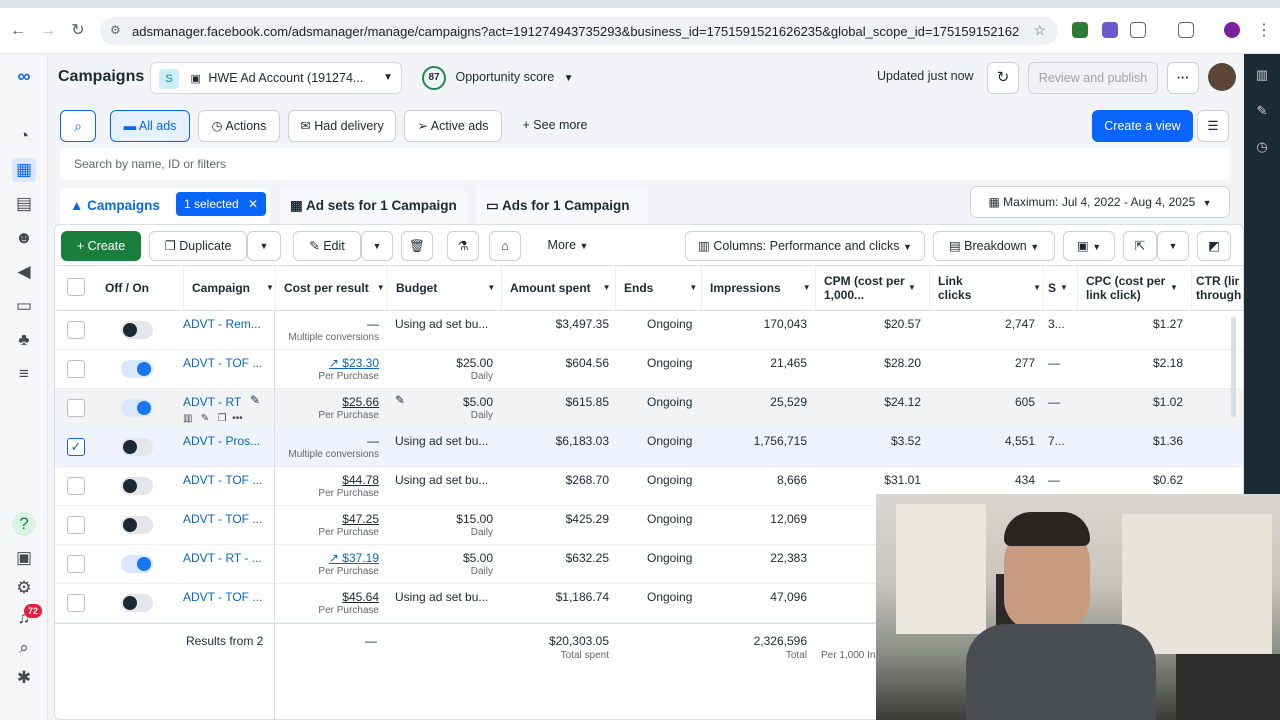  I want to click on review-publish-button: Review and publish, so click(1093, 78).